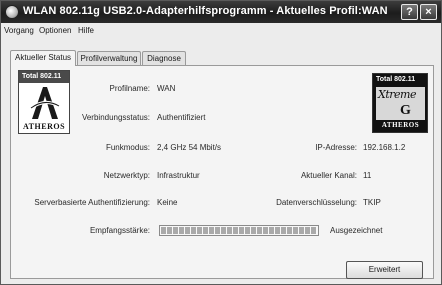  Describe the element at coordinates (178, 175) in the screenshot. I see `network-type-value: Infrastruktur` at that location.